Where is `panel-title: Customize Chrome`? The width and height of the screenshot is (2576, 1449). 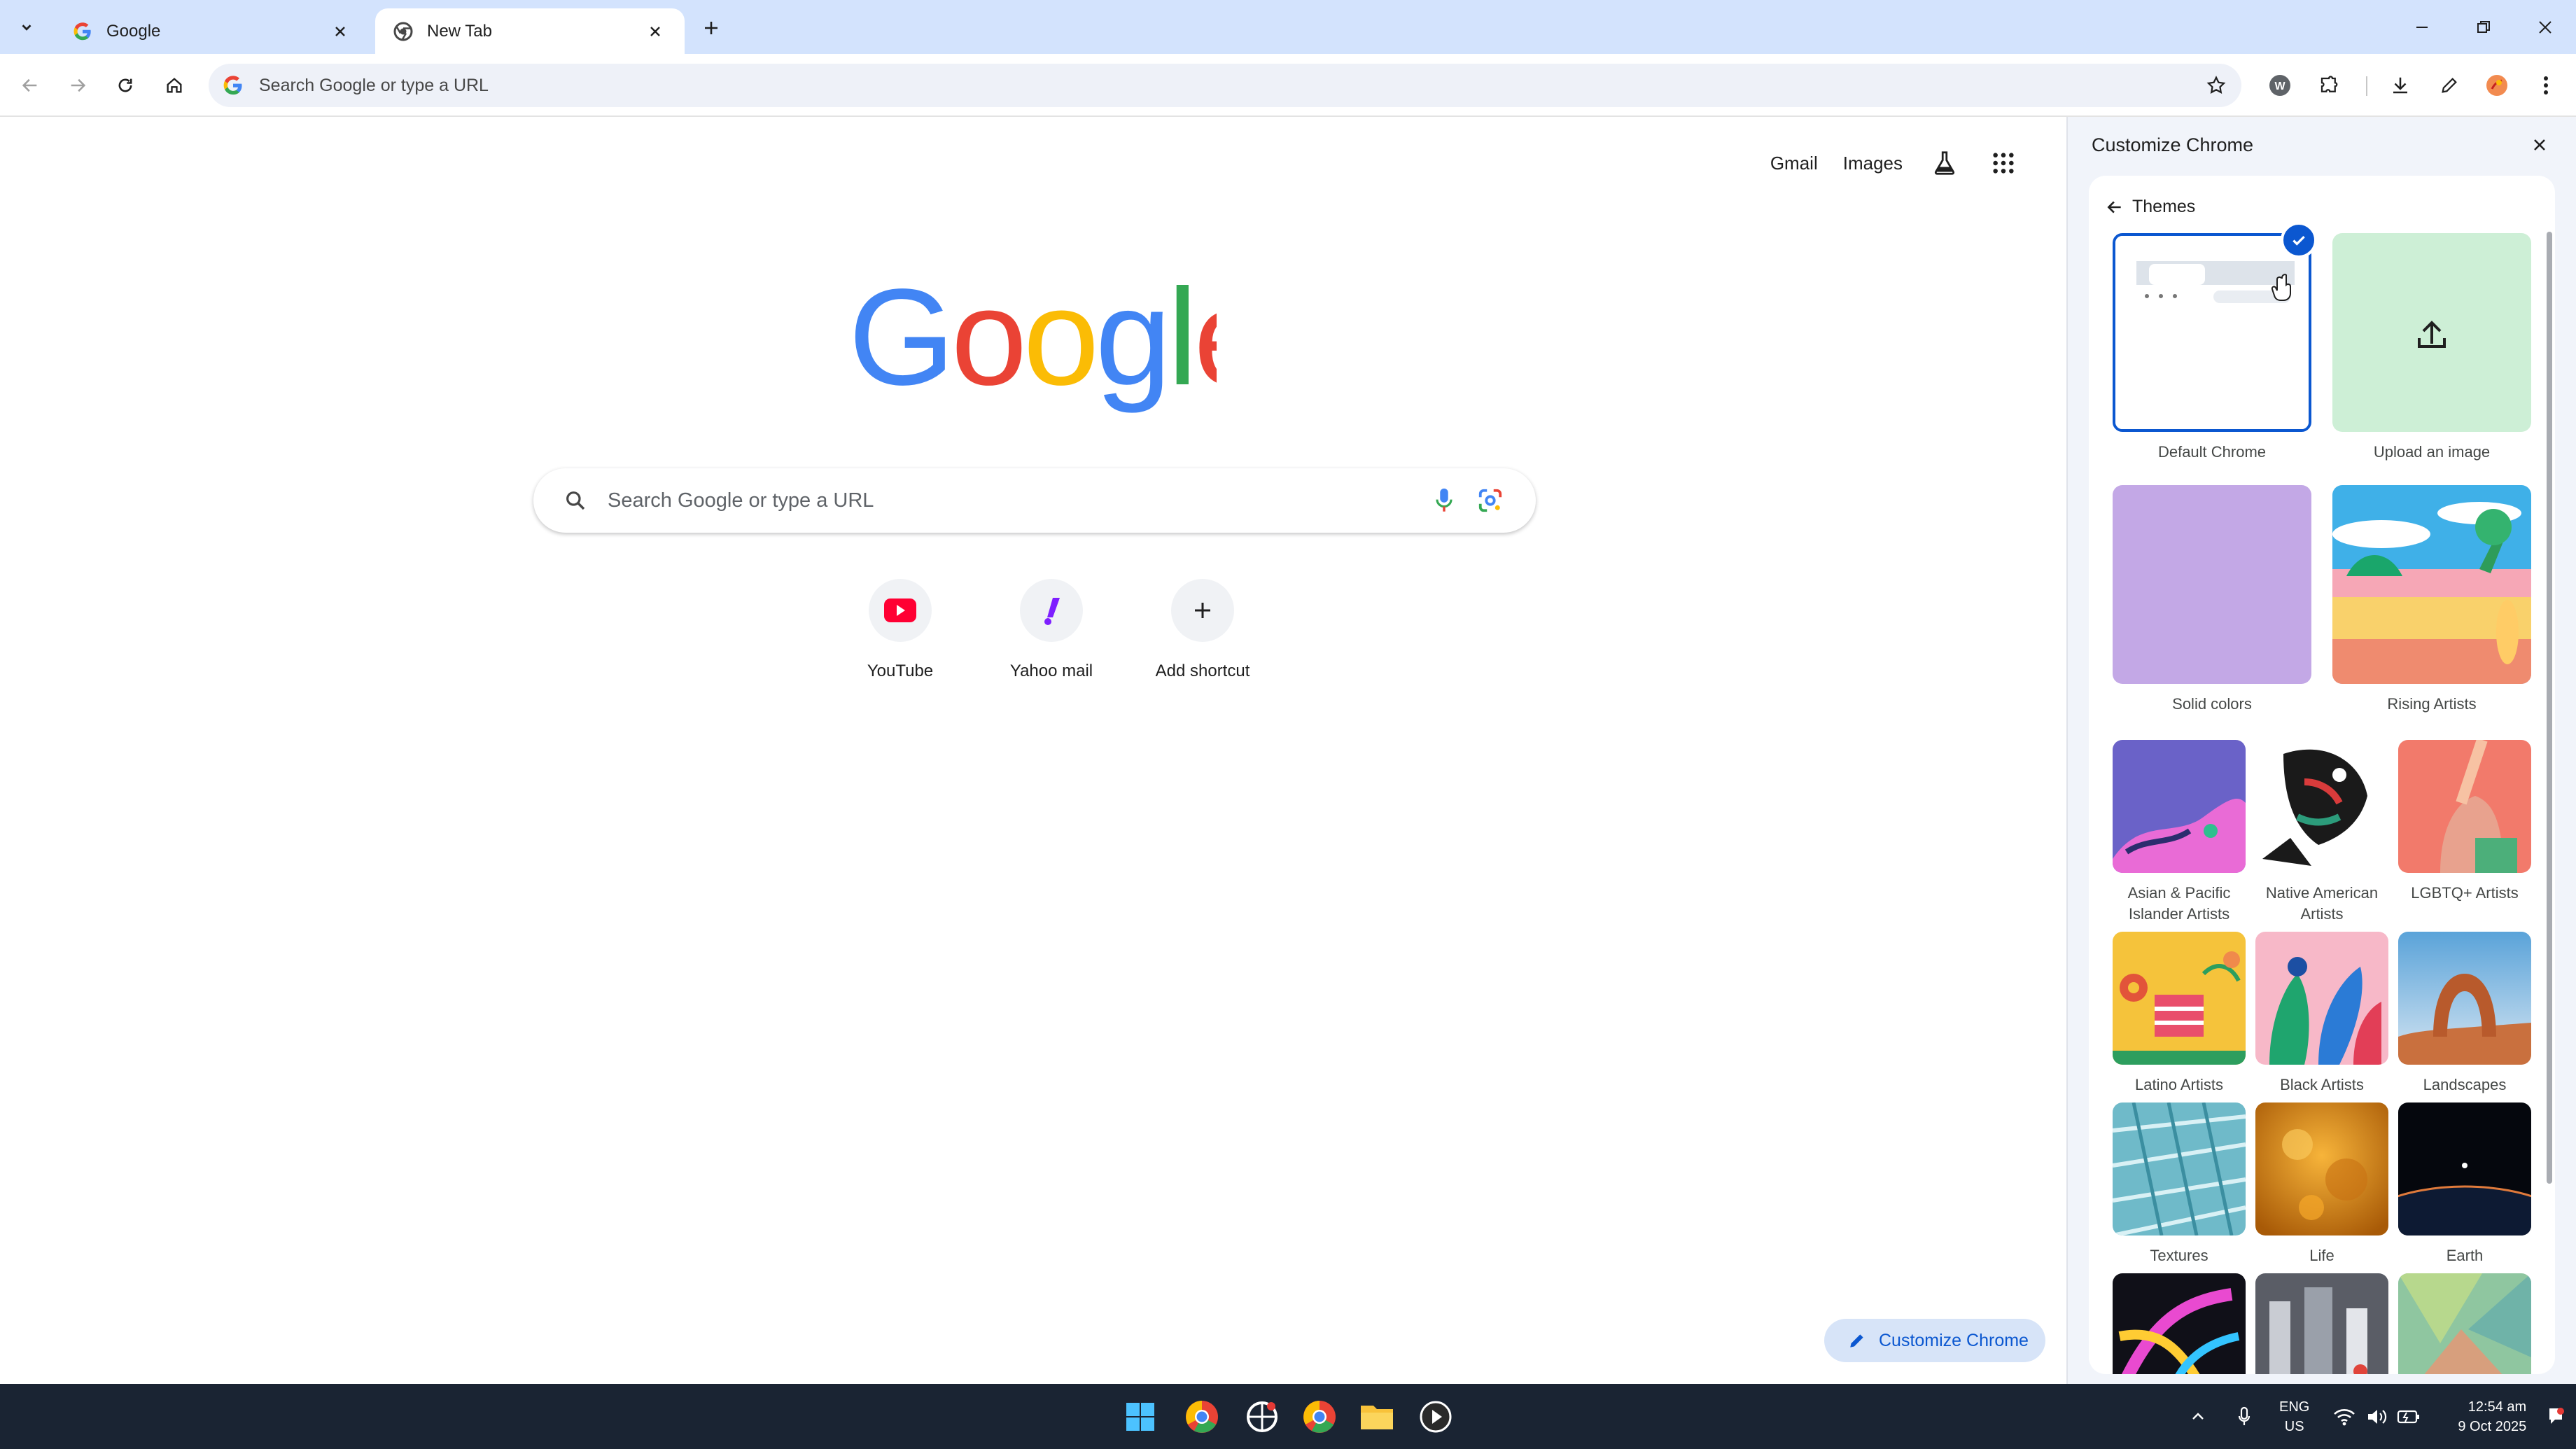 panel-title: Customize Chrome is located at coordinates (2173, 144).